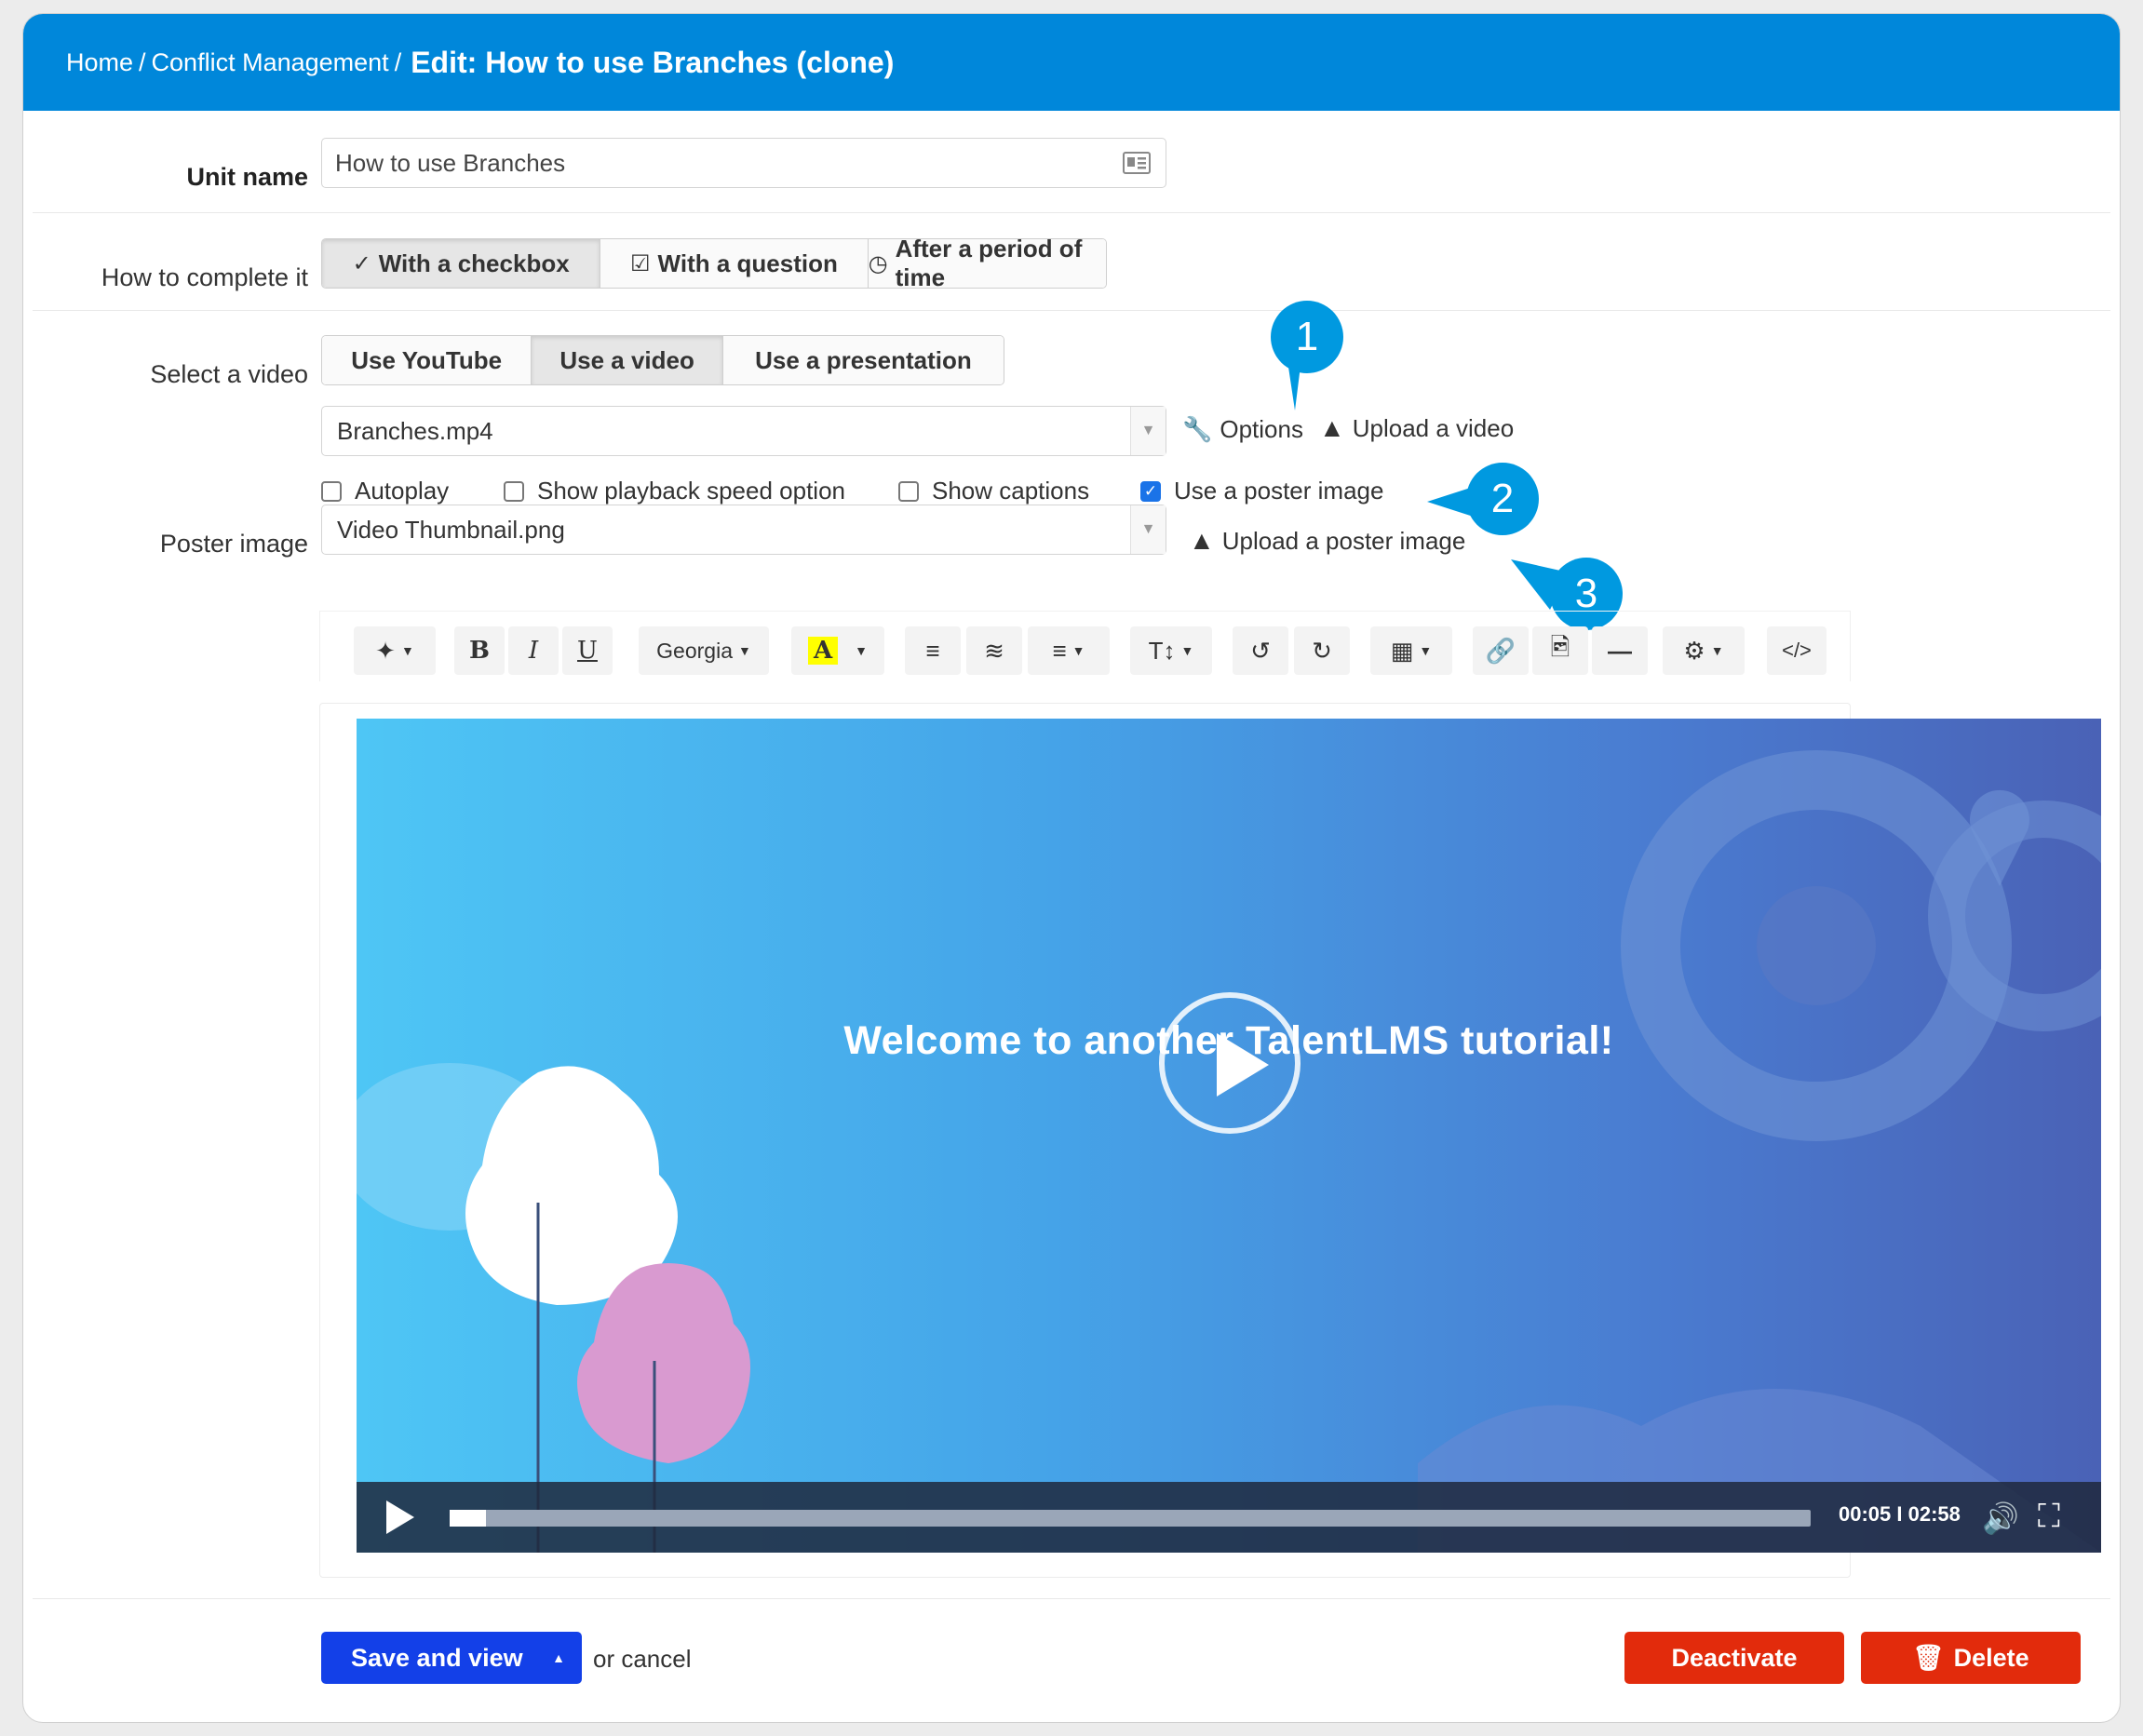  I want to click on style-dropdown: ✦ ▼, so click(395, 651).